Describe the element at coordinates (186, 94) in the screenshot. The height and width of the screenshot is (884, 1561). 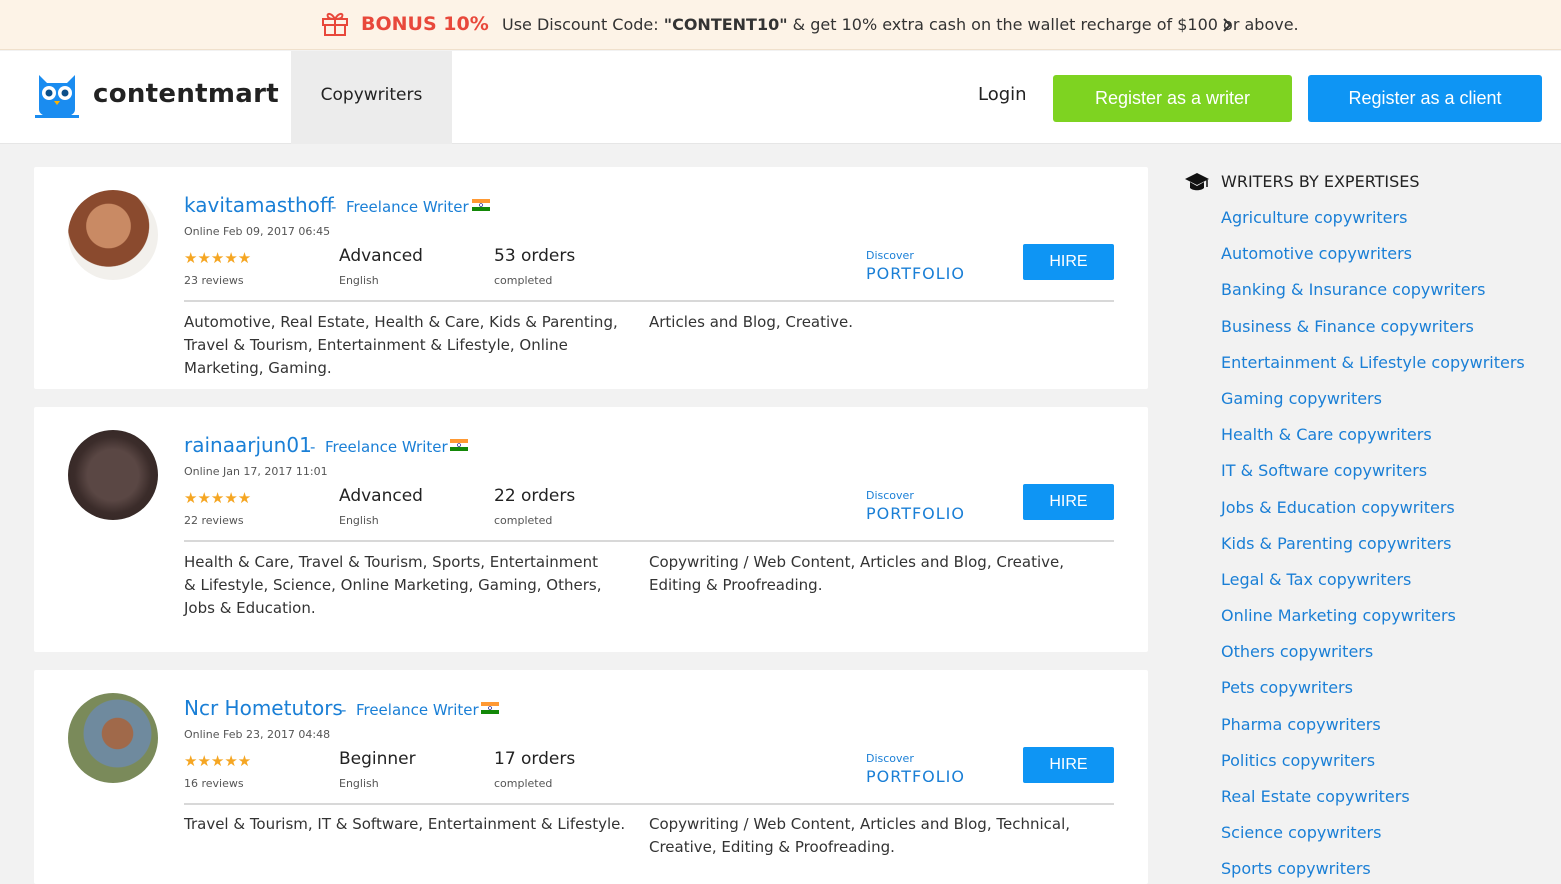
I see `logo-text: contentmart` at that location.